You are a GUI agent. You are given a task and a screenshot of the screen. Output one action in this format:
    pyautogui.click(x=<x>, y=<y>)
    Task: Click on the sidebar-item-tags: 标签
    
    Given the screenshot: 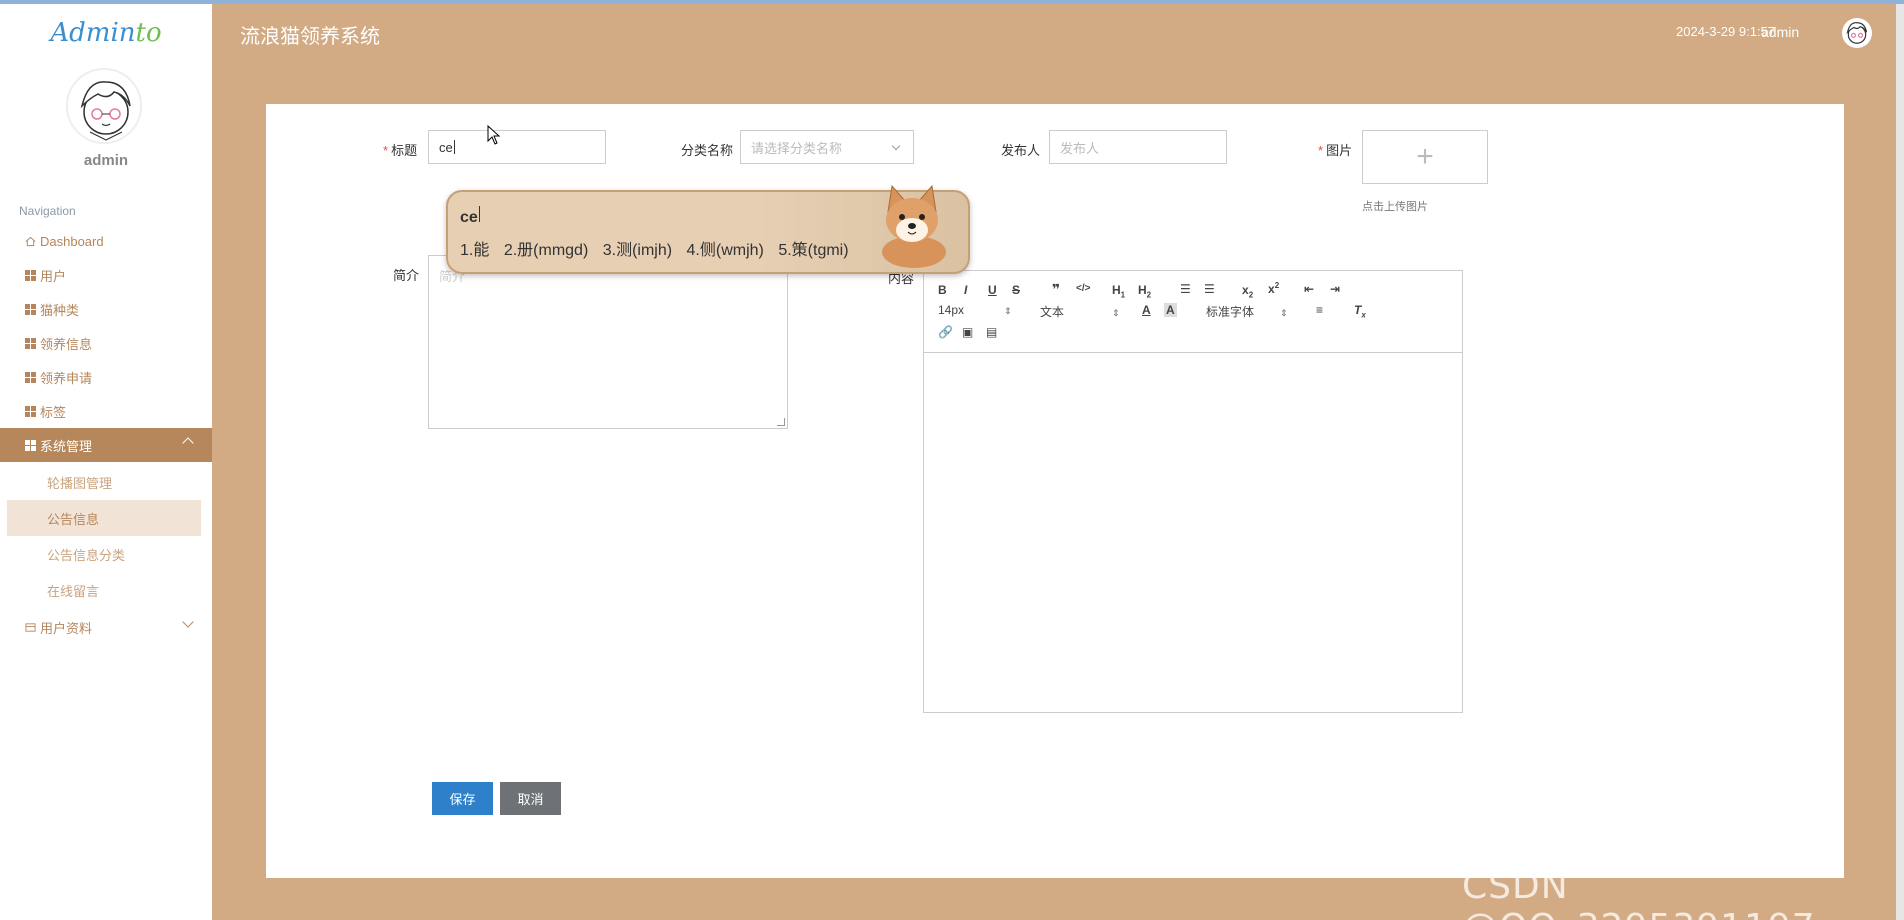 What is the action you would take?
    pyautogui.click(x=106, y=411)
    